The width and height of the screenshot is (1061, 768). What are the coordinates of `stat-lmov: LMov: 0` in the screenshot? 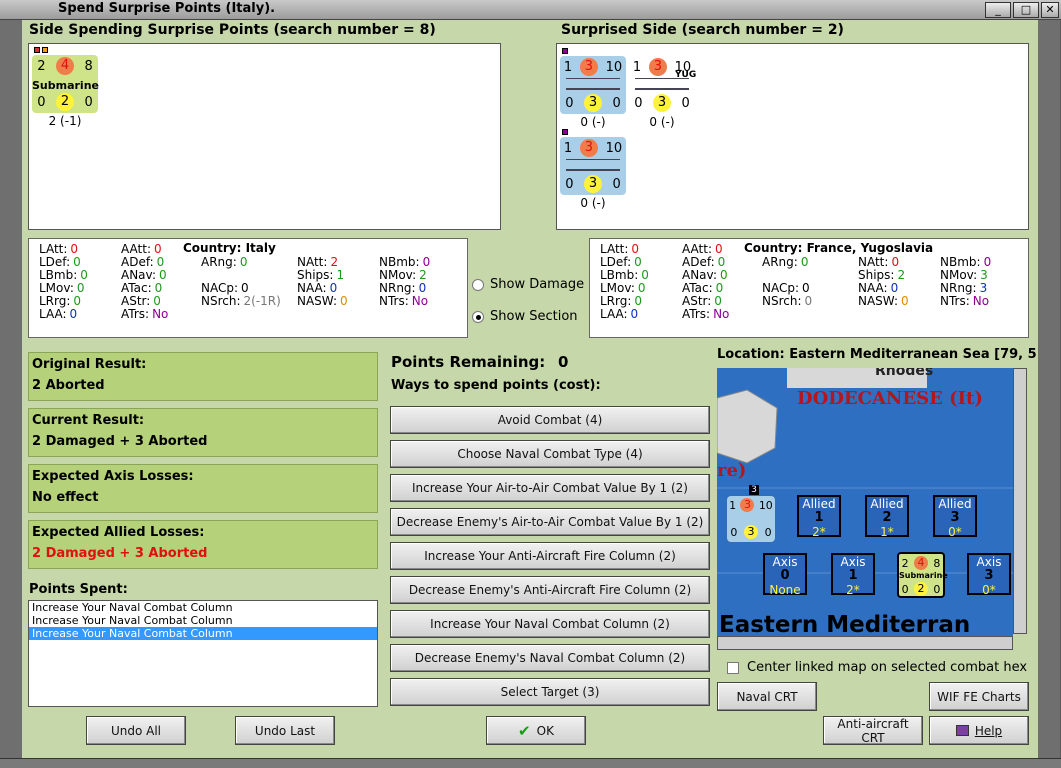 It's located at (62, 288).